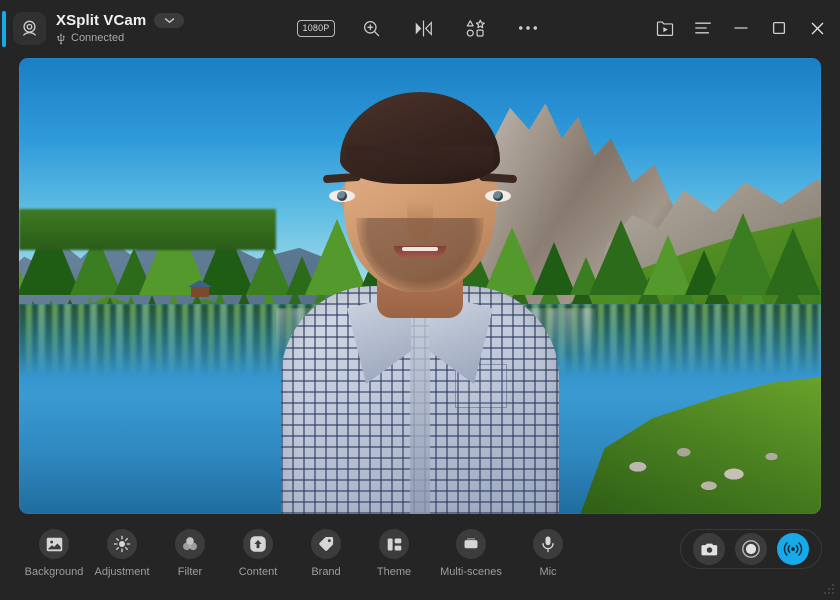 Image resolution: width=840 pixels, height=600 pixels. I want to click on tool-mic: Mic, so click(548, 553).